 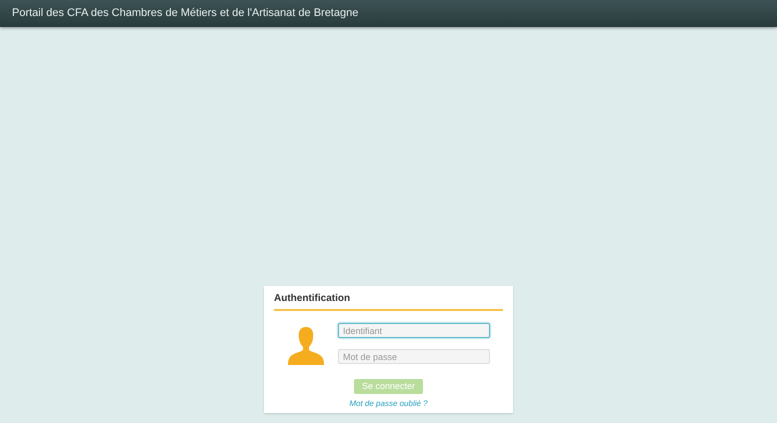 What do you see at coordinates (414, 356) in the screenshot?
I see `input-field: Mot de passe` at bounding box center [414, 356].